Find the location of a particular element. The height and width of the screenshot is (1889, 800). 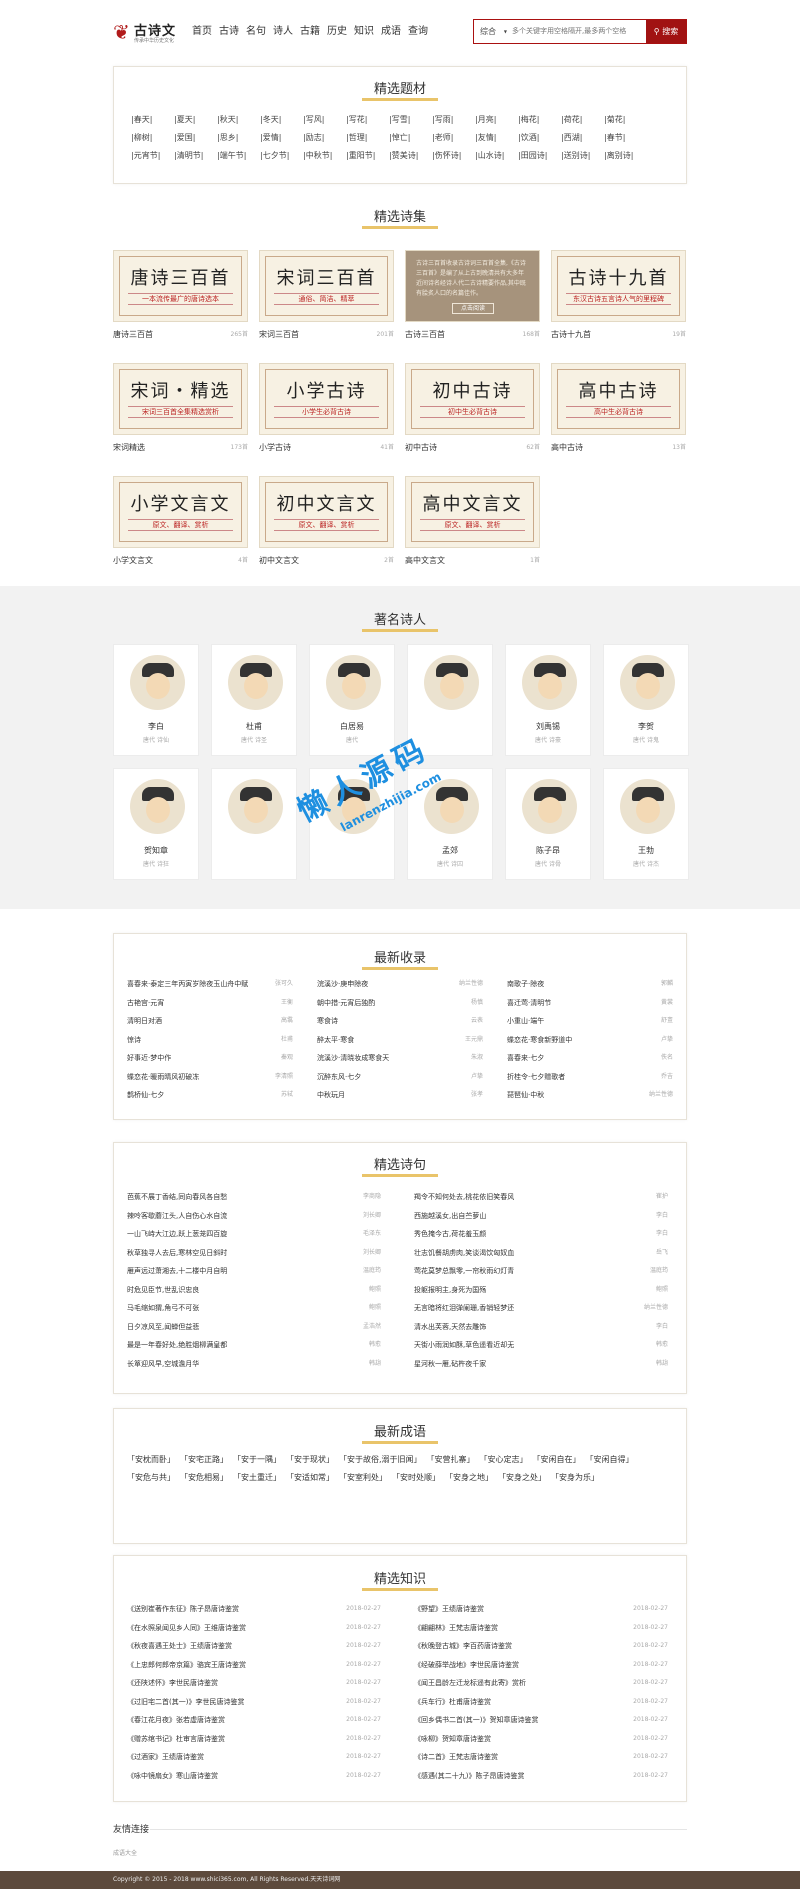

latest-row: 沉醉东风·七夕 卢挚 is located at coordinates (400, 1077).